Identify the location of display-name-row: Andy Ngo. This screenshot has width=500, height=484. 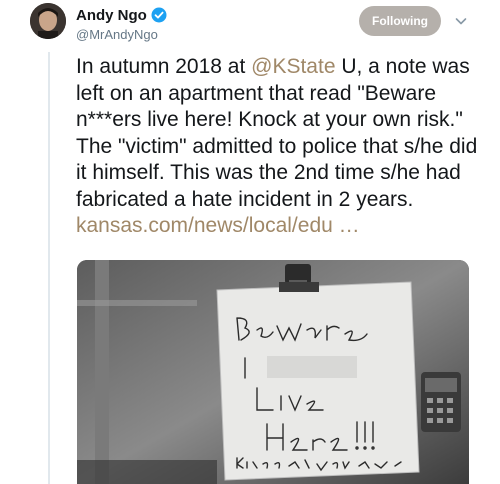
(121, 15).